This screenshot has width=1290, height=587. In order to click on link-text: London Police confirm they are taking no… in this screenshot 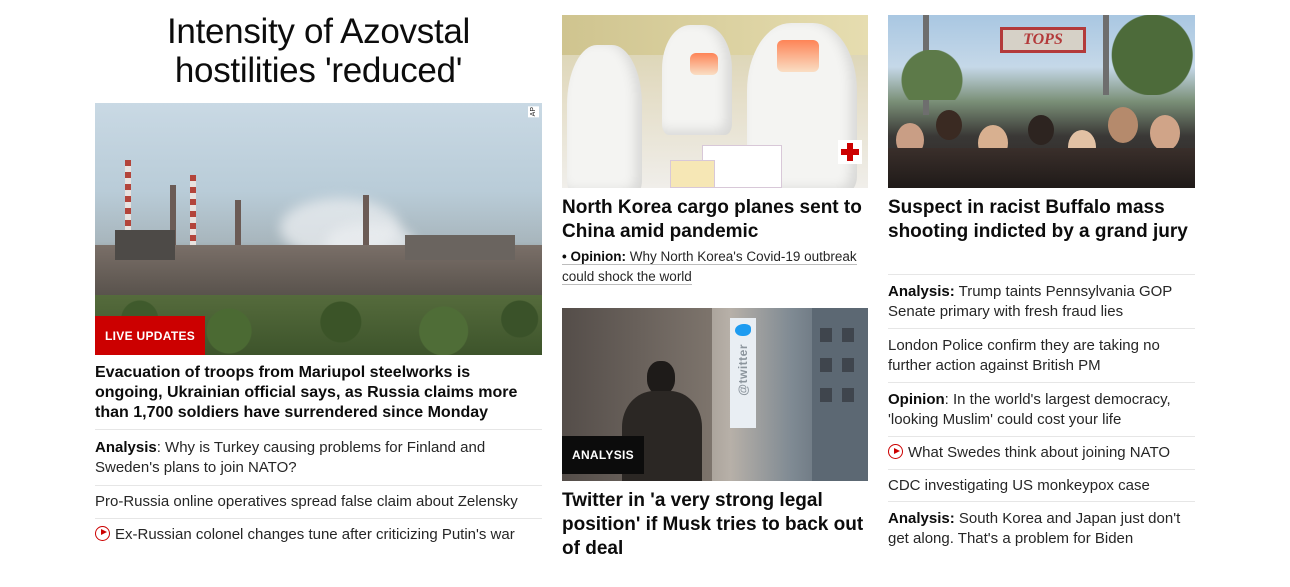, I will do `click(1024, 355)`.